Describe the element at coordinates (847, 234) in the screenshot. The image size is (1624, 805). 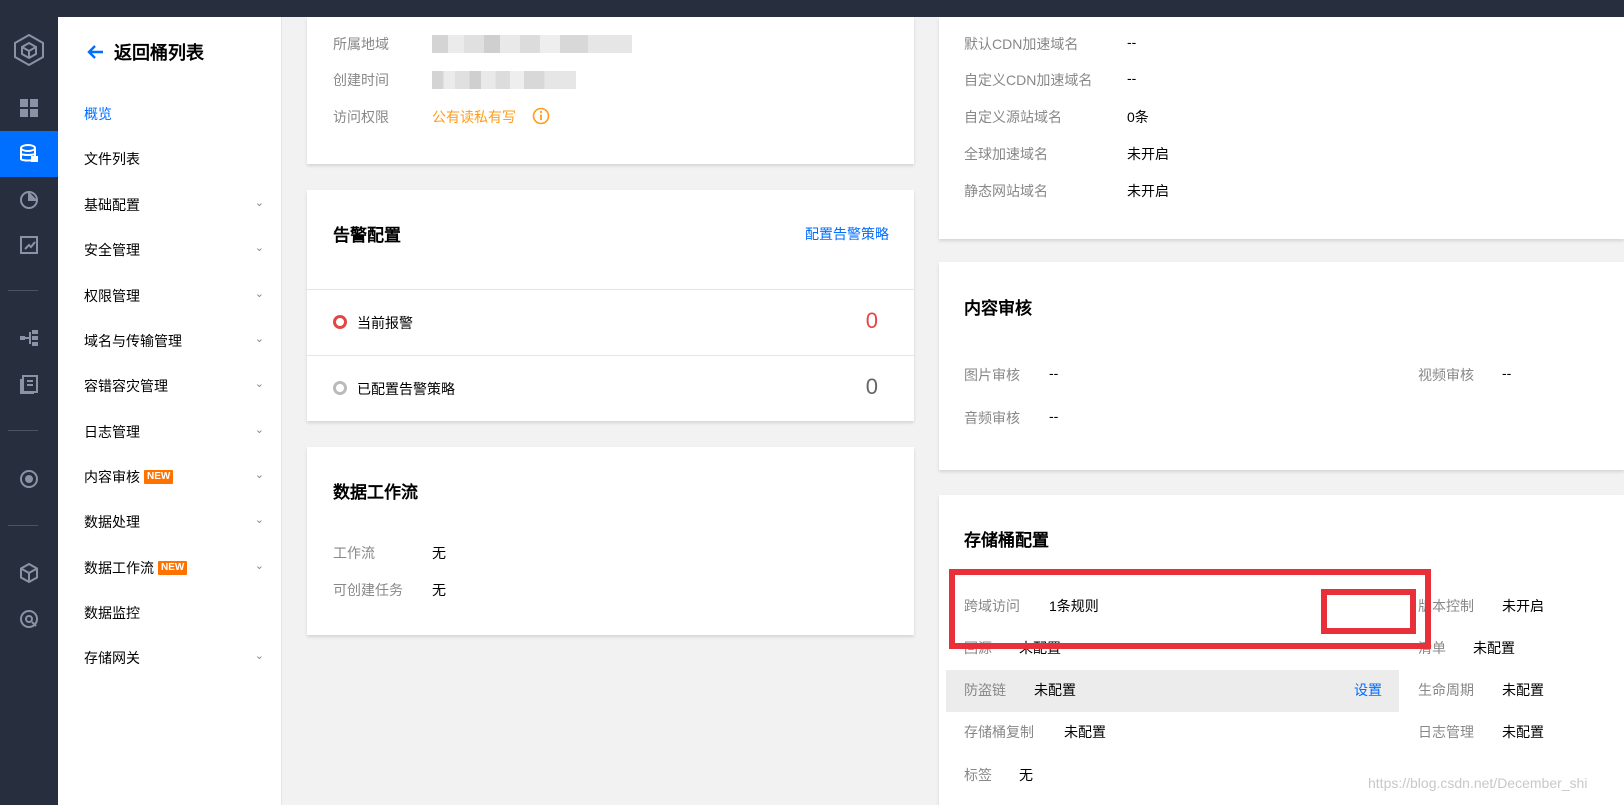
I see `config-alarm-policy-link: 配置告警策略` at that location.